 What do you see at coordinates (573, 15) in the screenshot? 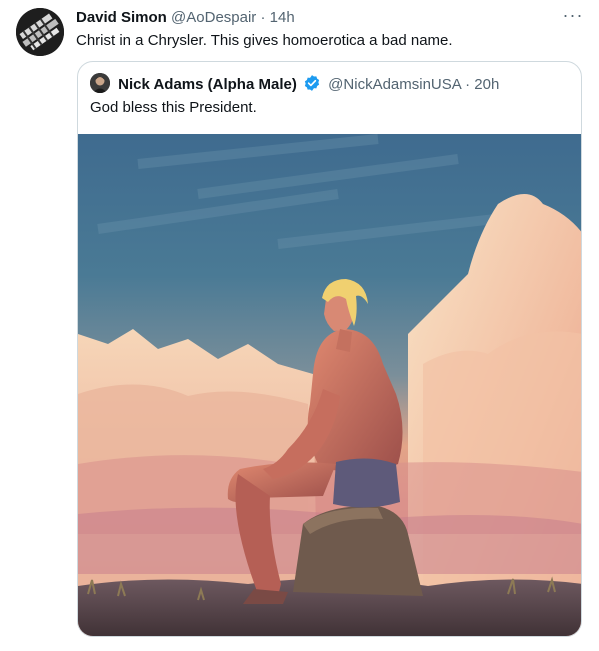
I see `more-horizontal-icon: ···` at bounding box center [573, 15].